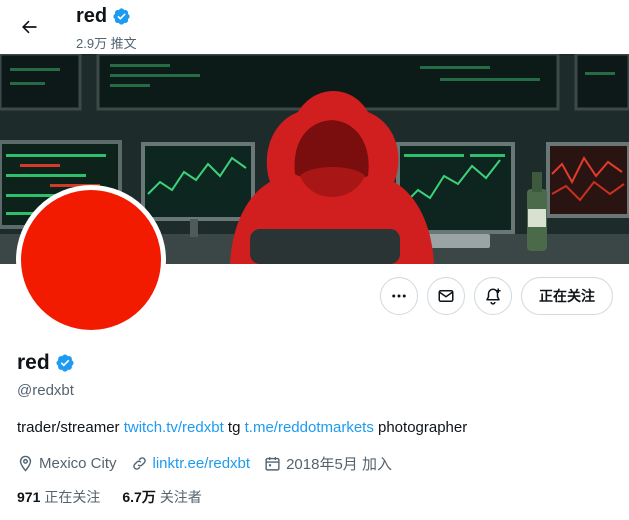 This screenshot has width=629, height=520. Describe the element at coordinates (272, 464) in the screenshot. I see `calendar-icon` at that location.